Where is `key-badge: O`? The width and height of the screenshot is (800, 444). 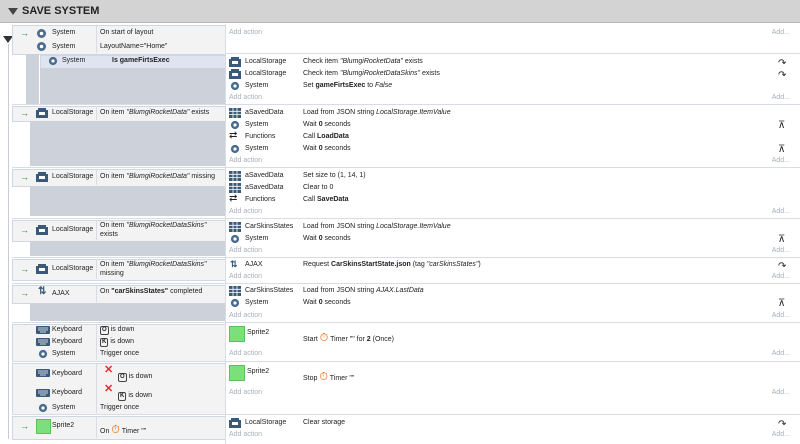
key-badge: O is located at coordinates (122, 377).